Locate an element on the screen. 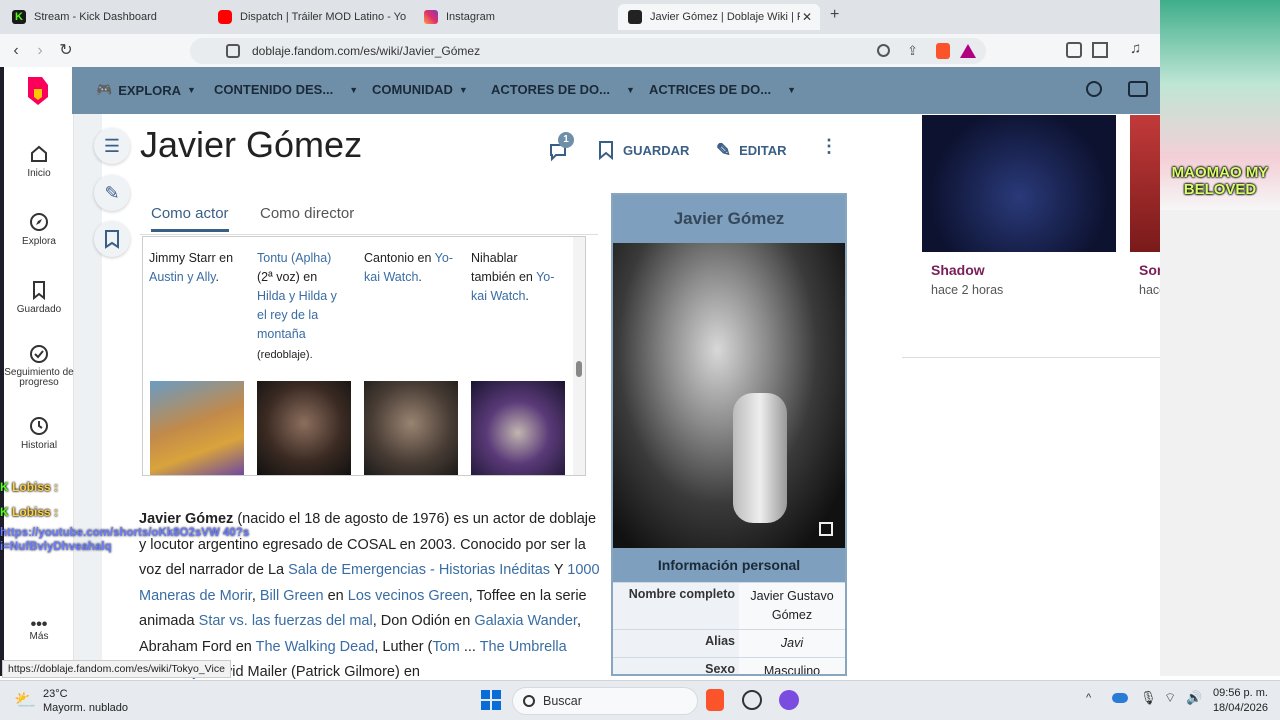 The image size is (1280, 720). microphone-icon: 🎙 is located at coordinates (1148, 698).